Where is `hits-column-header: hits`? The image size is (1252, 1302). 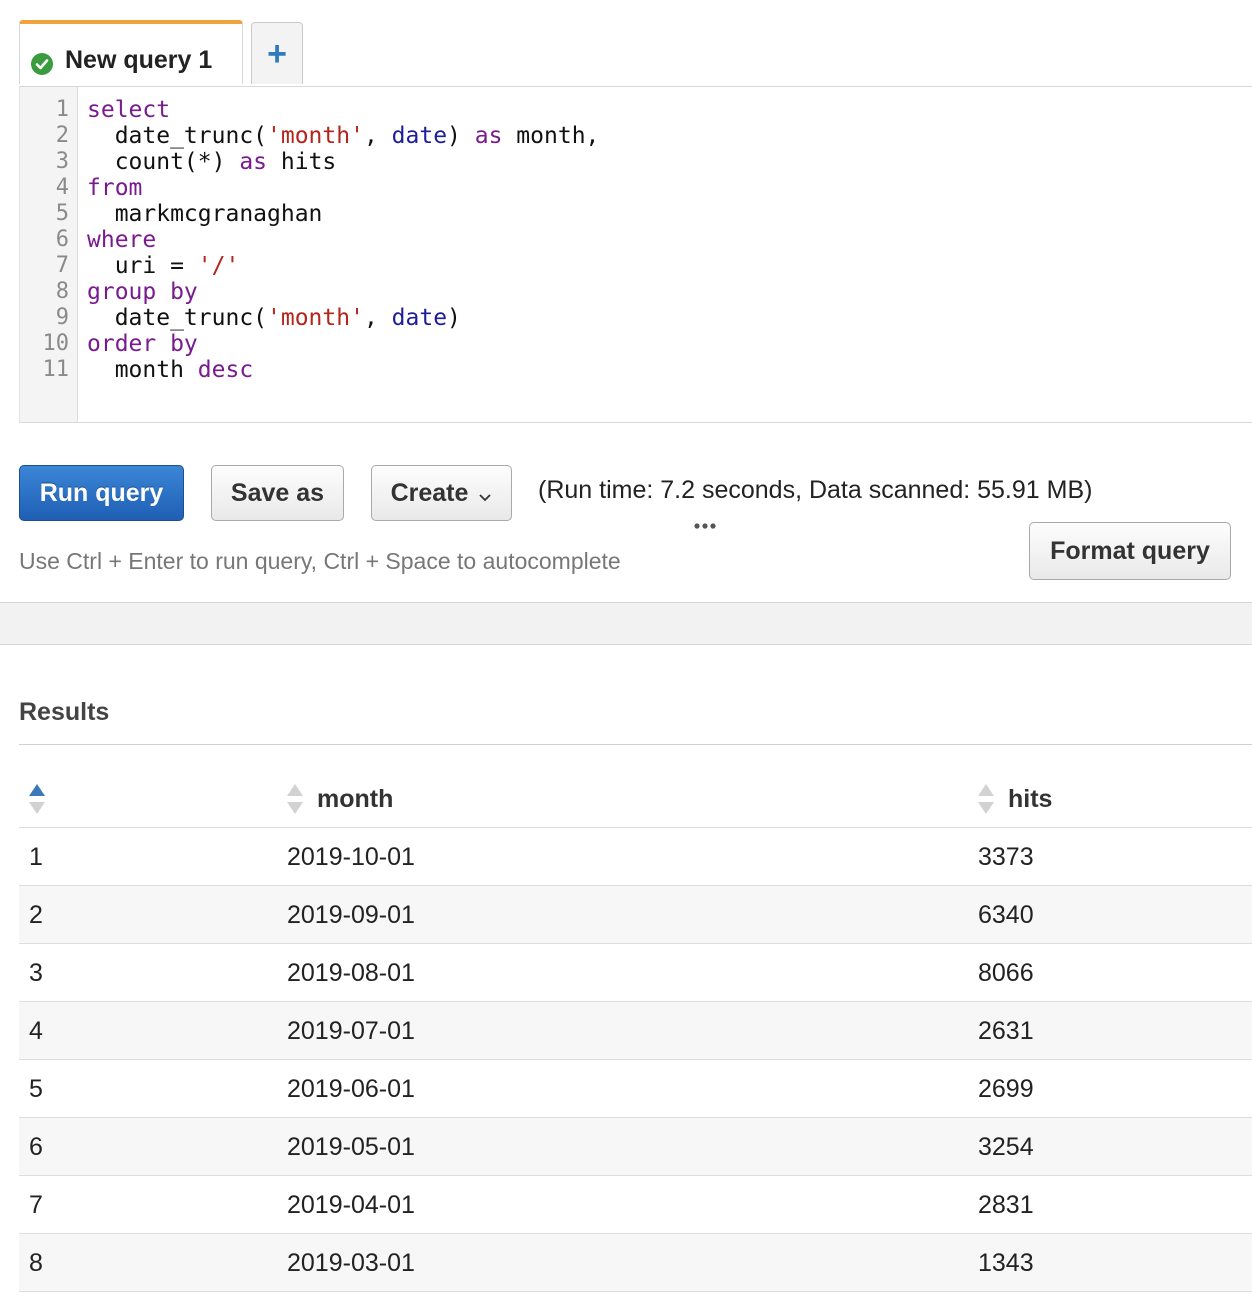
hits-column-header: hits is located at coordinates (1015, 799).